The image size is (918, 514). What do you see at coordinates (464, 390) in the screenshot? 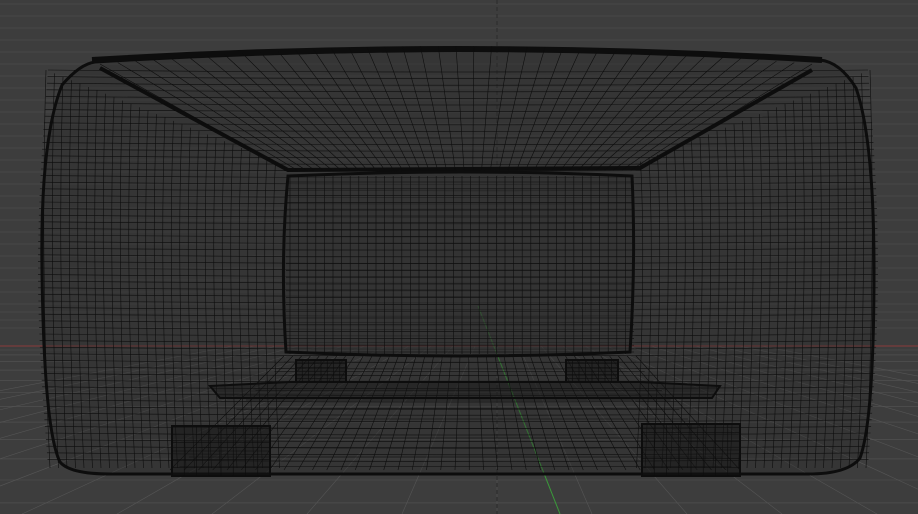
I see `floor-ledge` at bounding box center [464, 390].